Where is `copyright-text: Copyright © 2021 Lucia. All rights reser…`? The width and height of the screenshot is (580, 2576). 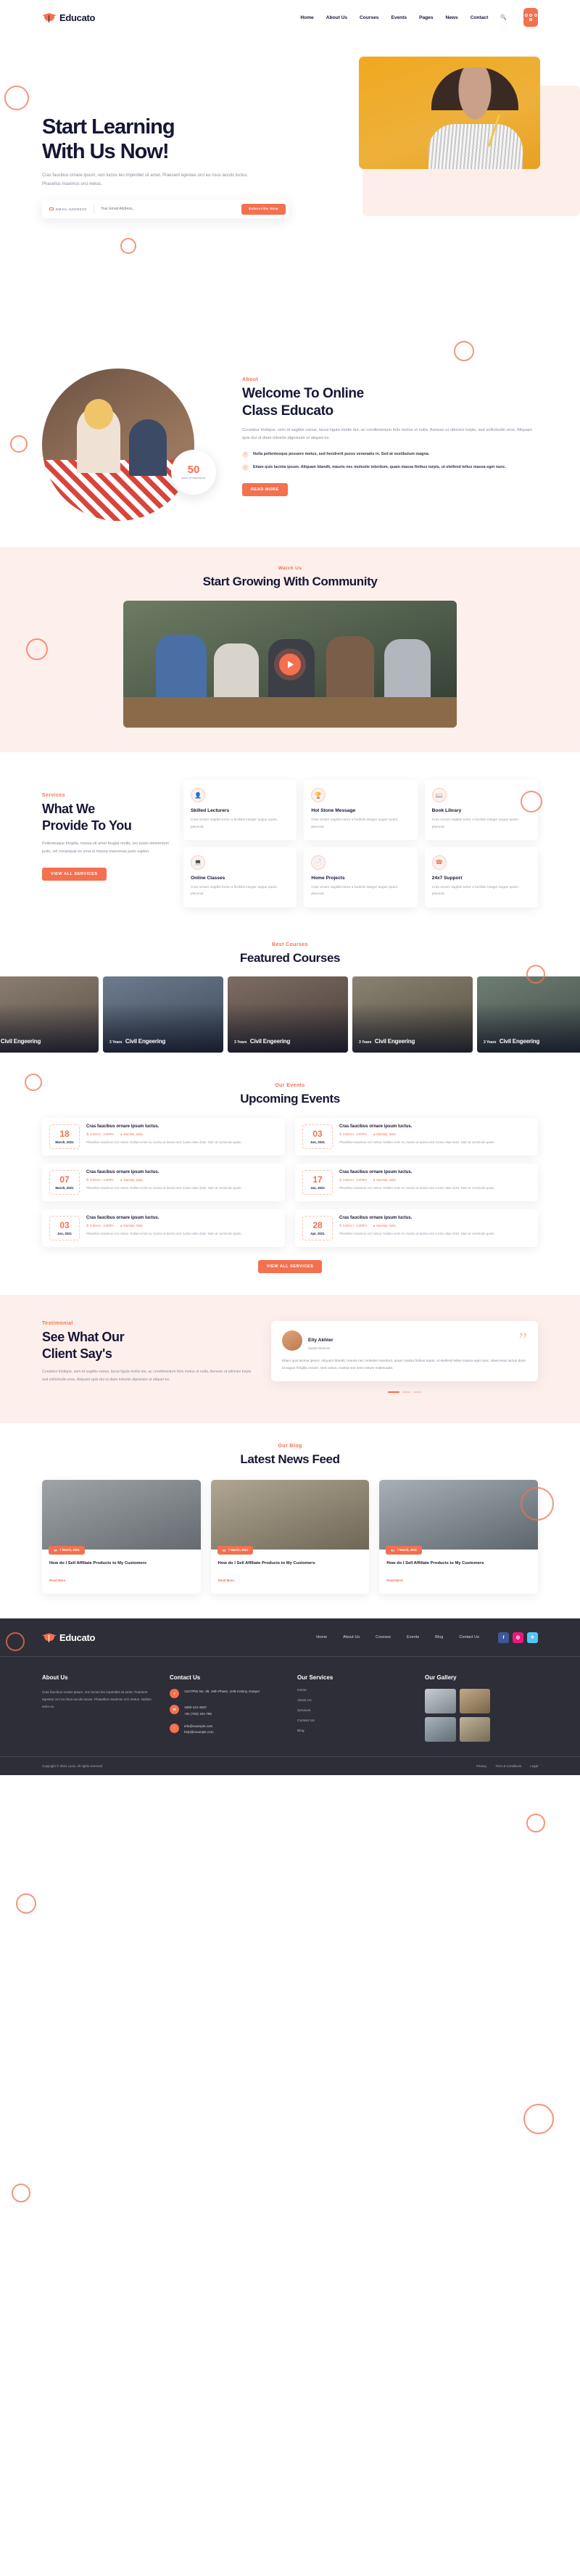
copyright-text: Copyright © 2021 Lucia. All rights reser… is located at coordinates (72, 1766).